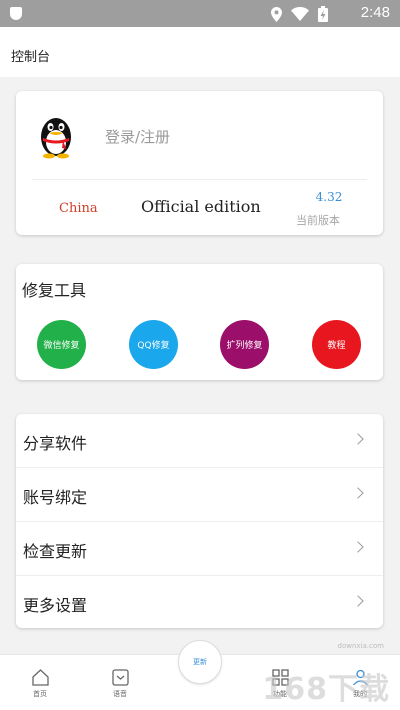 This screenshot has width=400, height=710. I want to click on menu-item-label: 账号绑定, so click(55, 497).